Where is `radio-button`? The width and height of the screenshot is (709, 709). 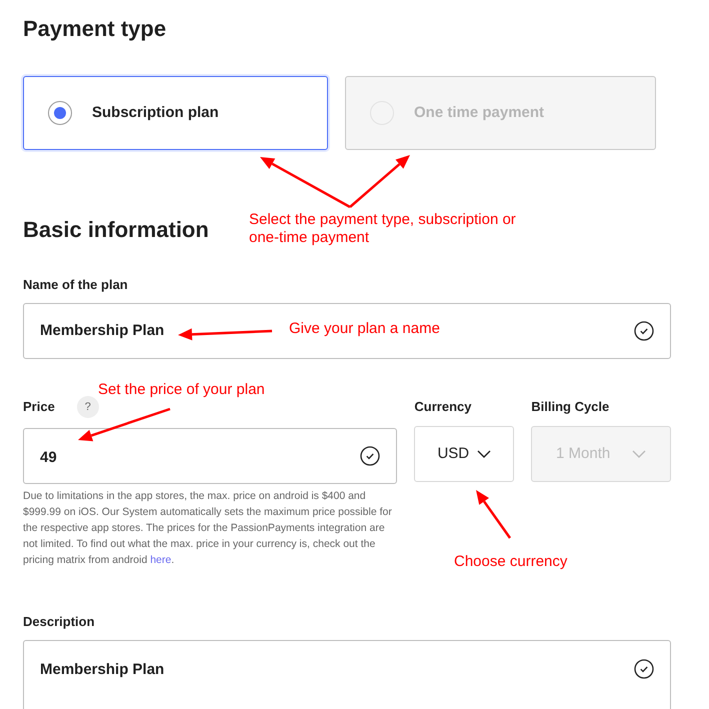 radio-button is located at coordinates (60, 113).